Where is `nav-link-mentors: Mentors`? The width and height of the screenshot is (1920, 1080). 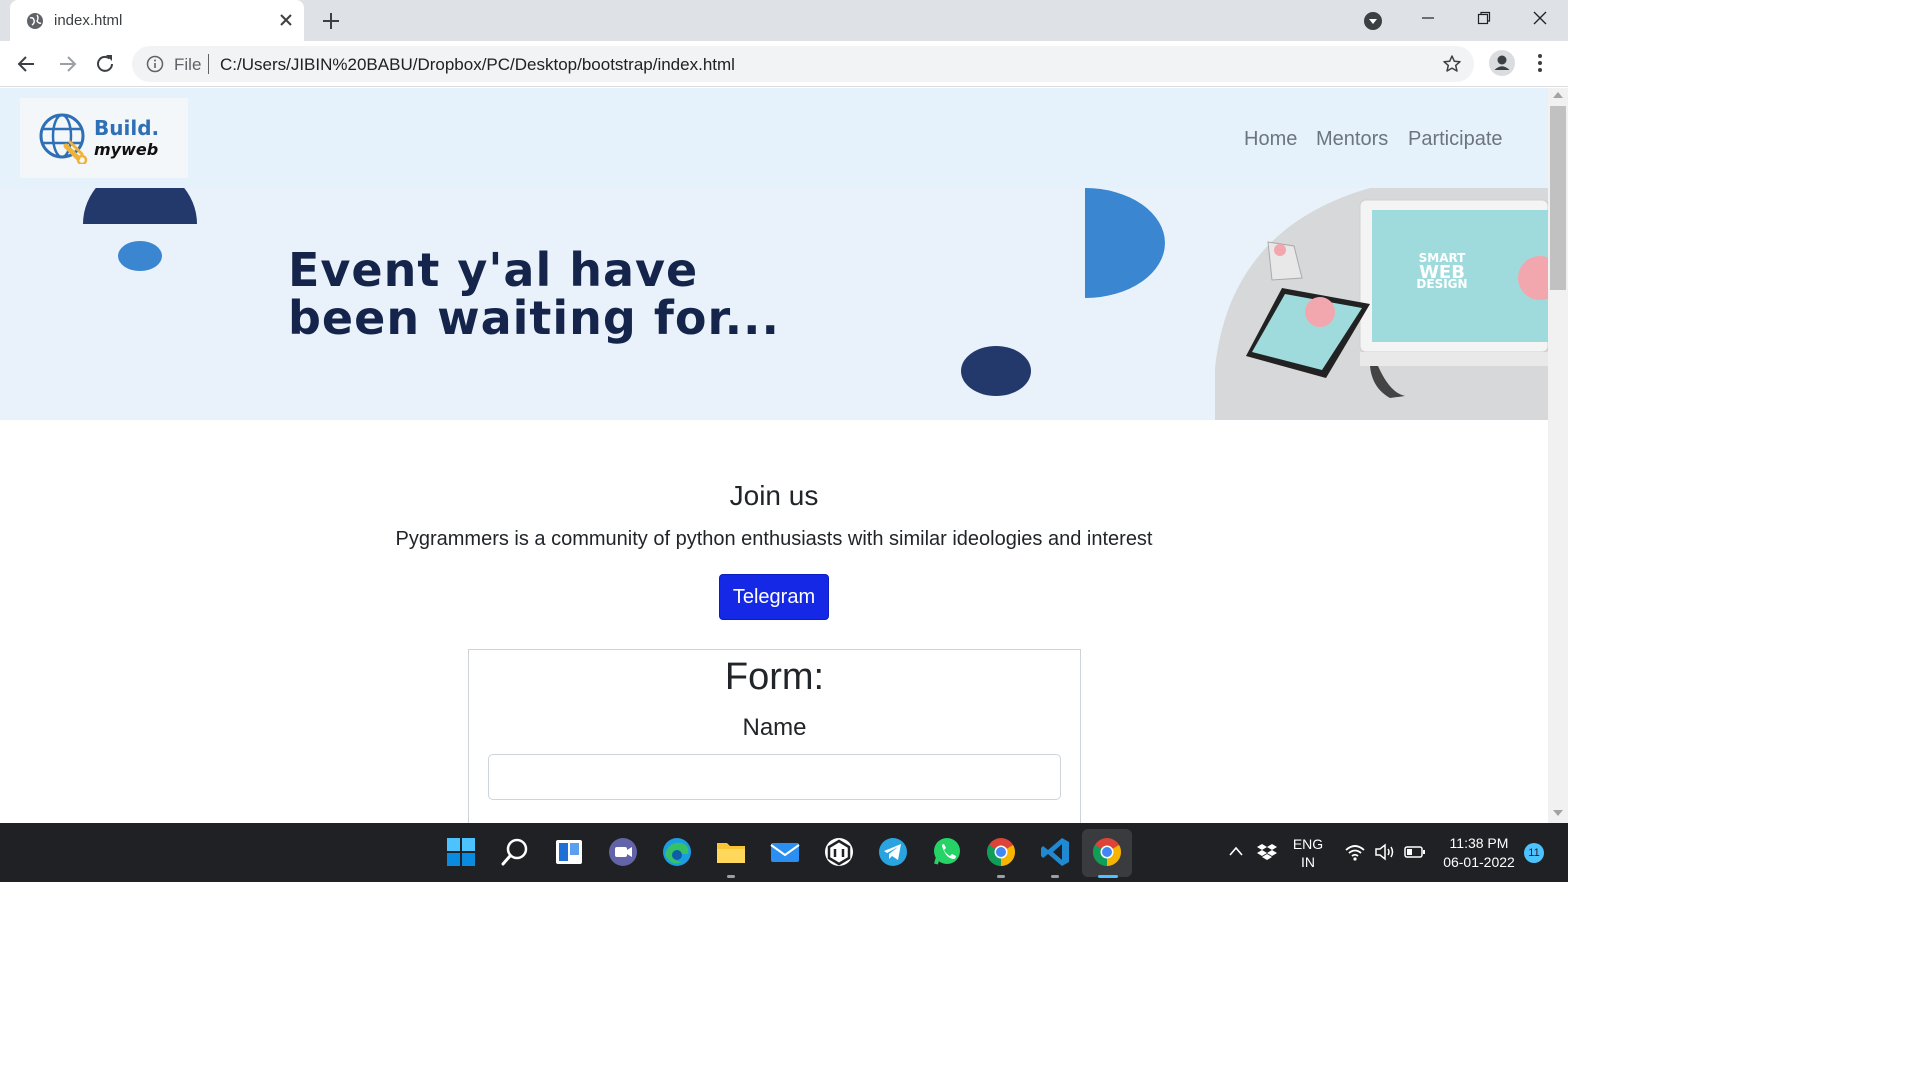
nav-link-mentors: Mentors is located at coordinates (1352, 139).